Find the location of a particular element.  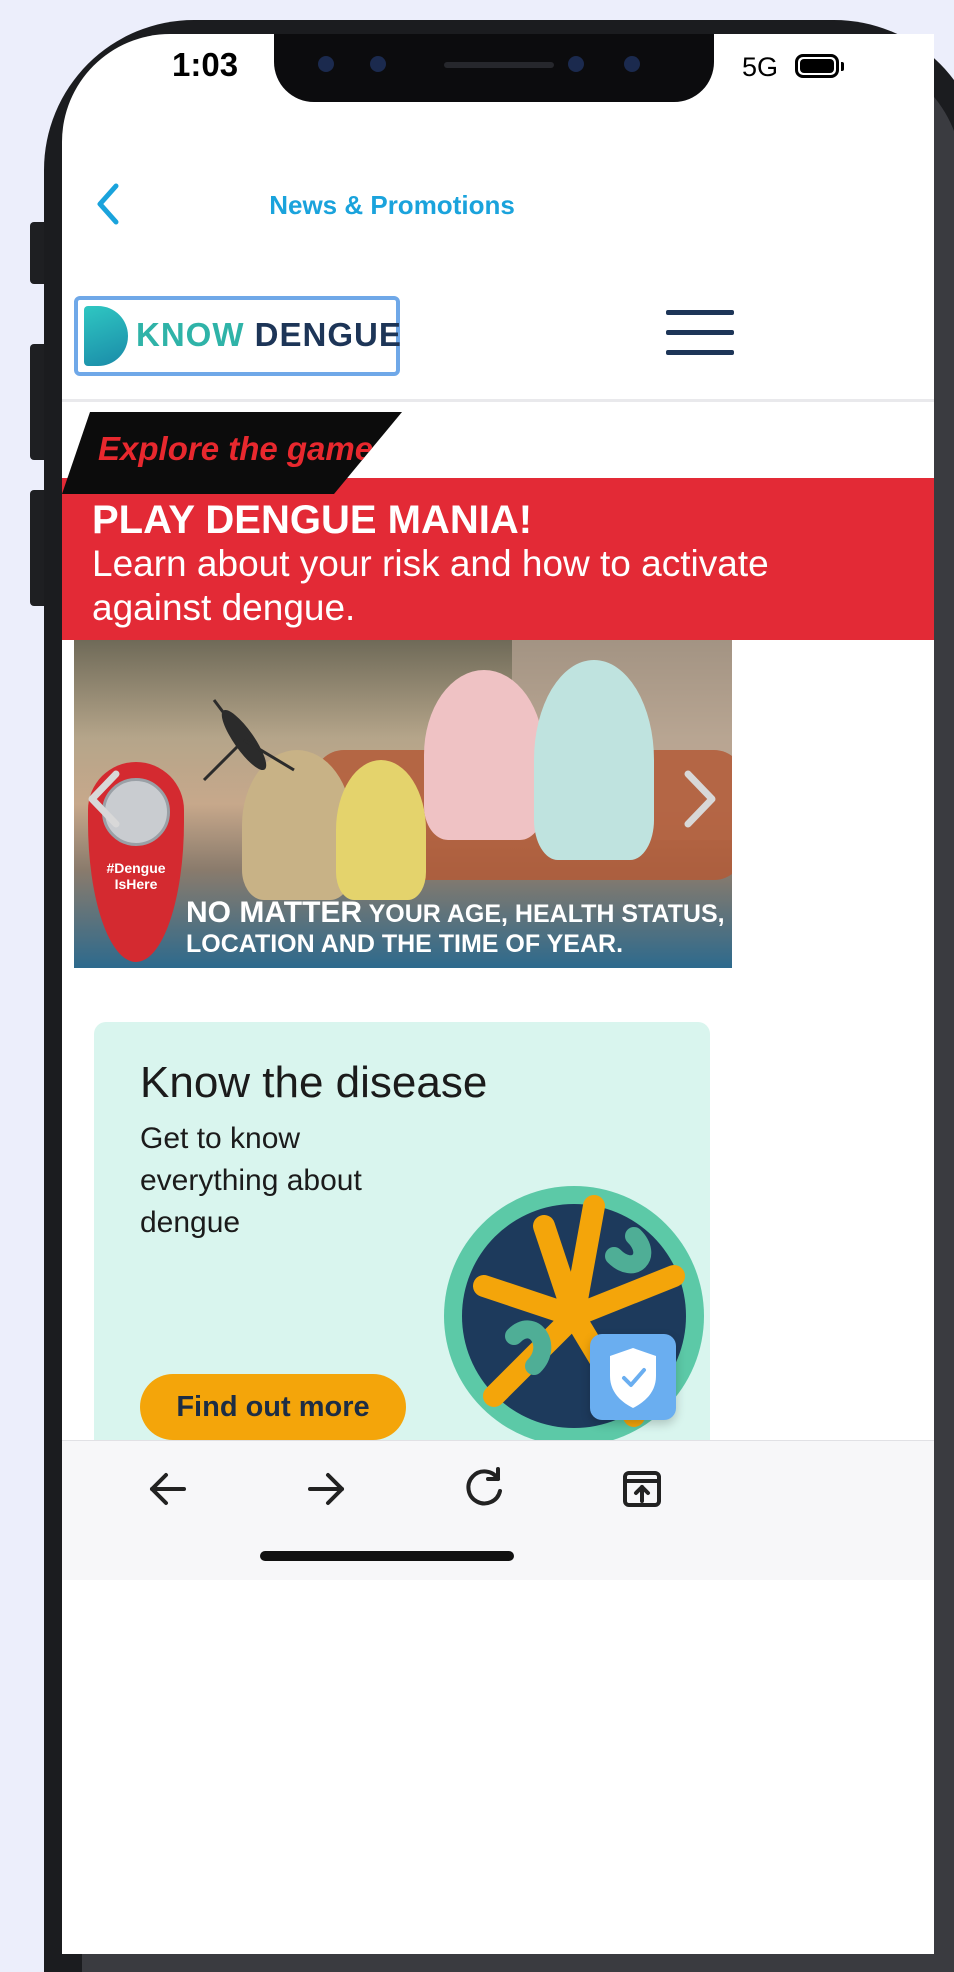

carousel-next-button is located at coordinates (700, 799).